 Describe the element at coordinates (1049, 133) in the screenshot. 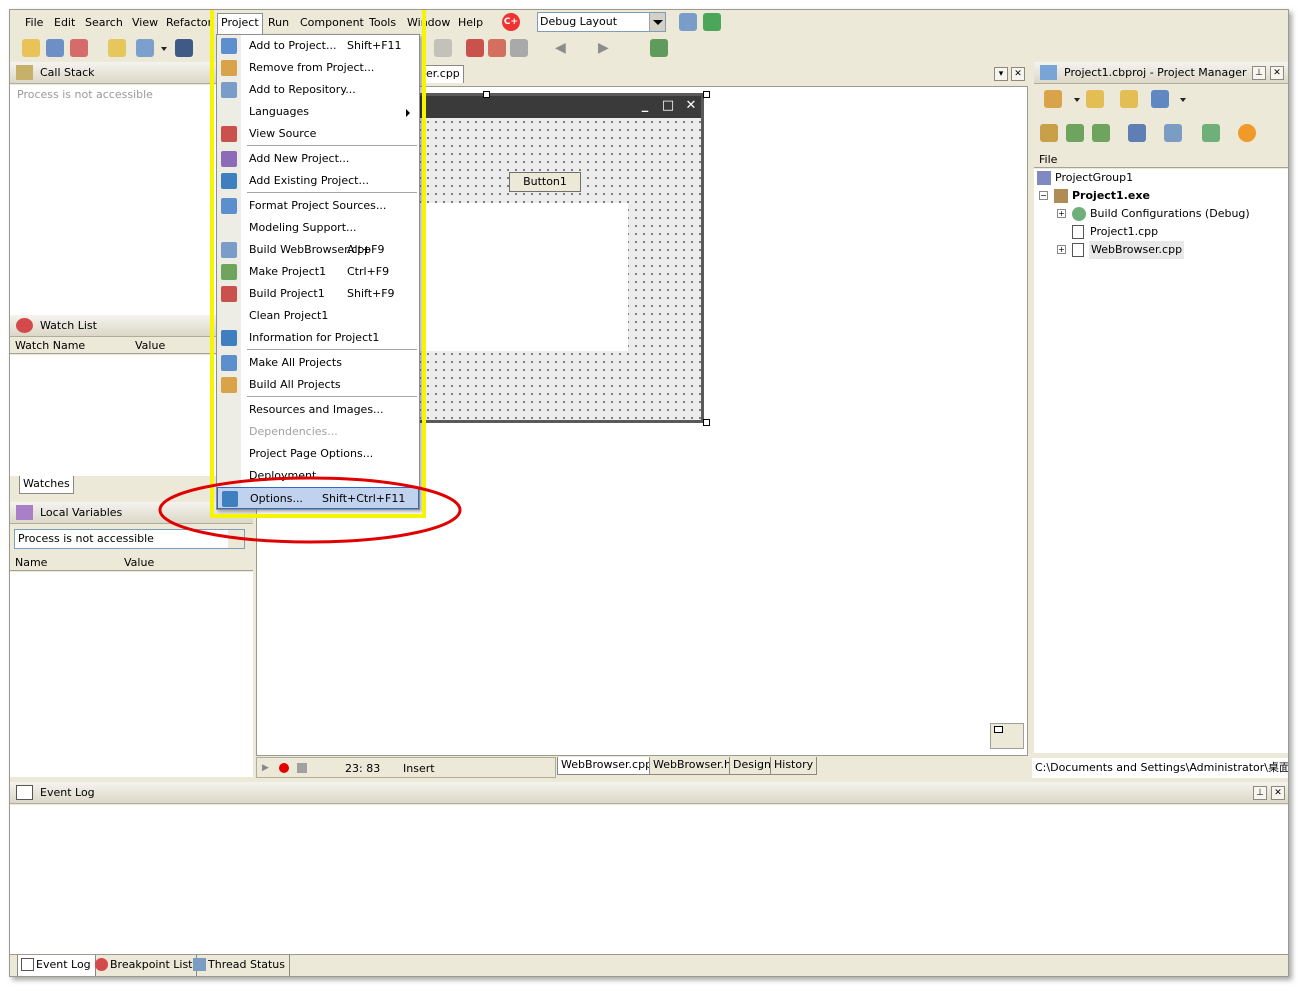

I see `sync-icon` at that location.